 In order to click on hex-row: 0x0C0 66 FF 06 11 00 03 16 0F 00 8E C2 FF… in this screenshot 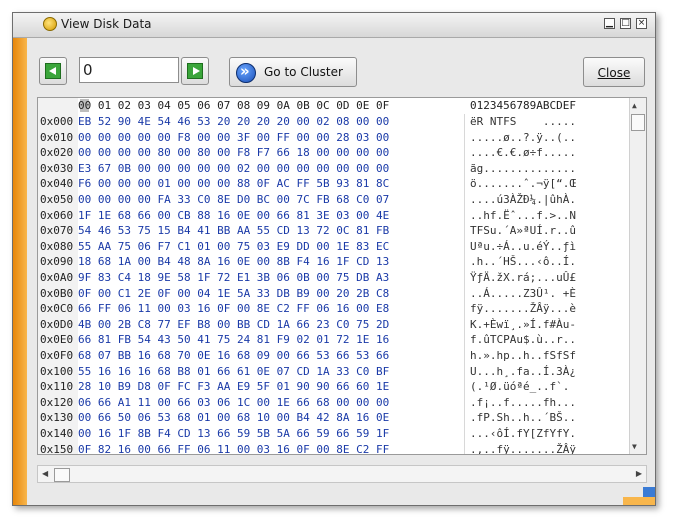, I will do `click(342, 310)`.